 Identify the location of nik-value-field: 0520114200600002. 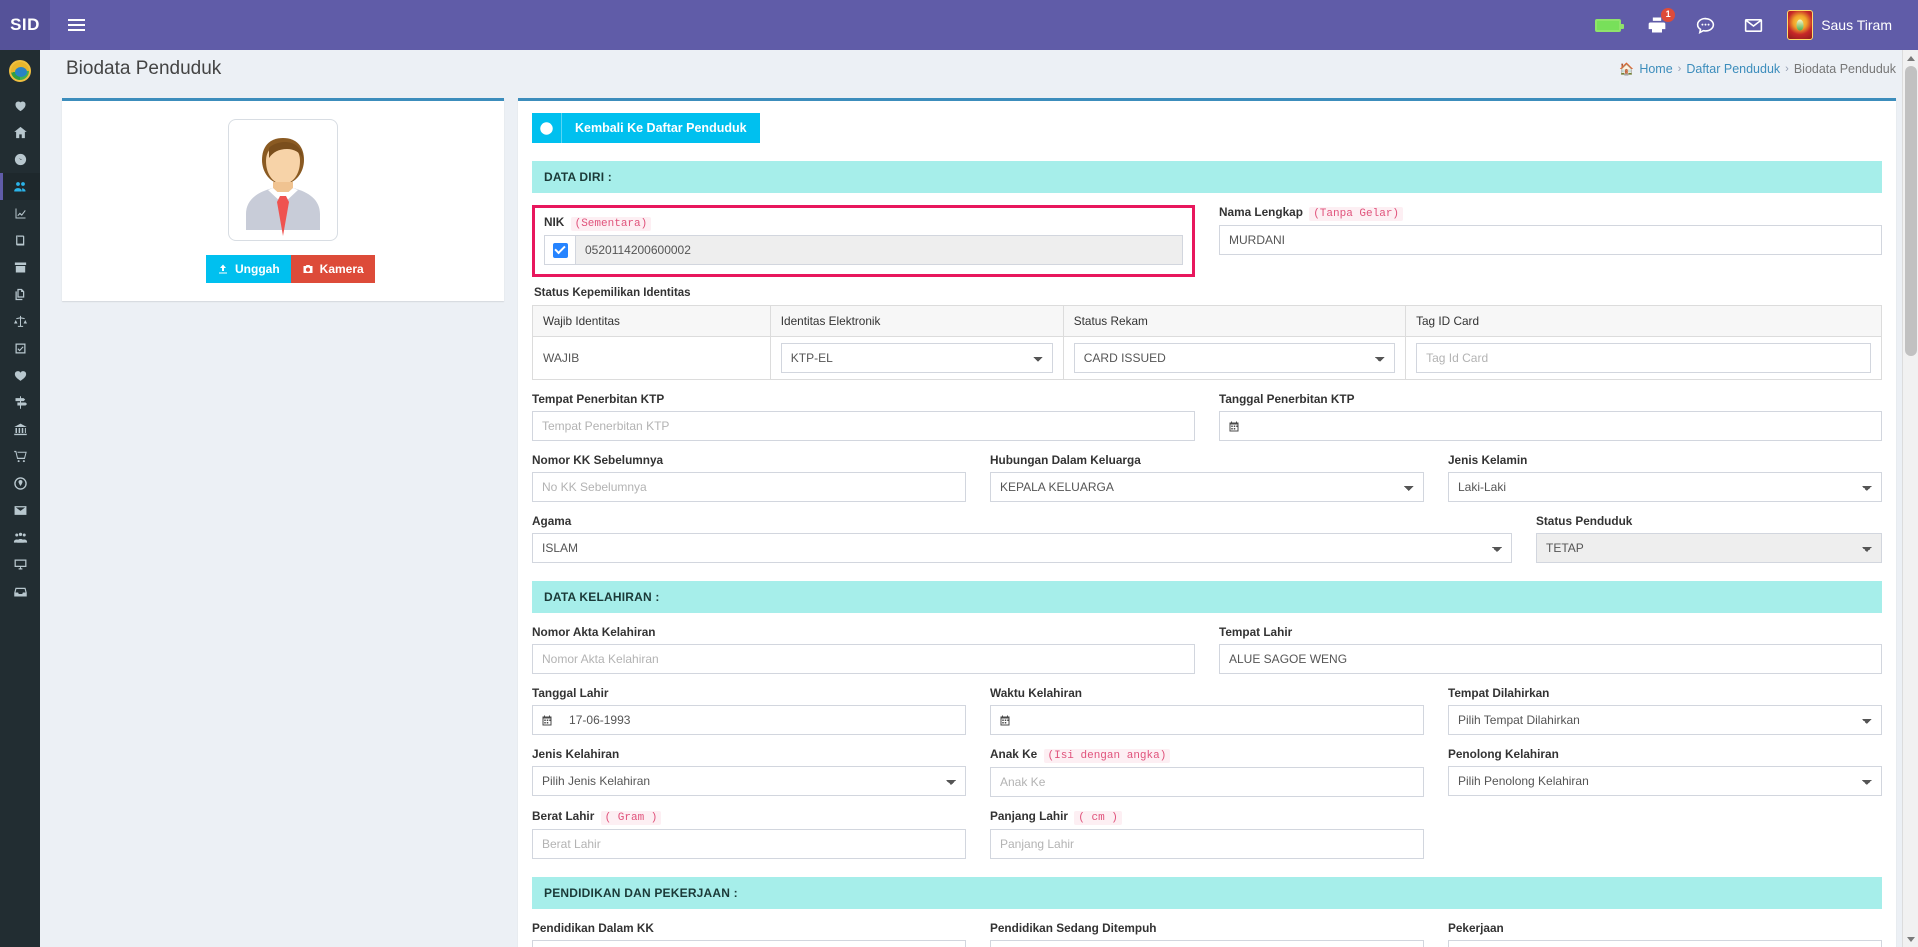
(879, 250).